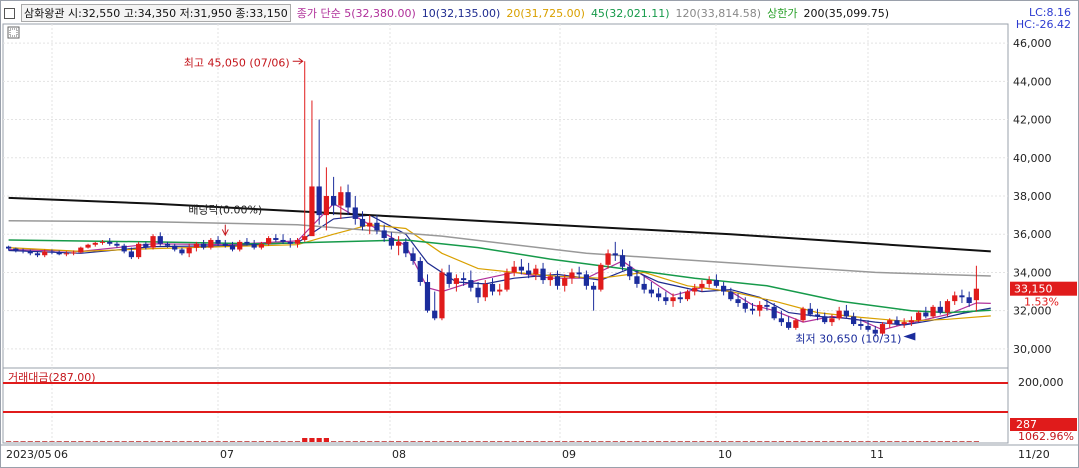 The width and height of the screenshot is (1079, 468). What do you see at coordinates (225, 209) in the screenshot?
I see `dividend-label: 배당락(0.00%)` at bounding box center [225, 209].